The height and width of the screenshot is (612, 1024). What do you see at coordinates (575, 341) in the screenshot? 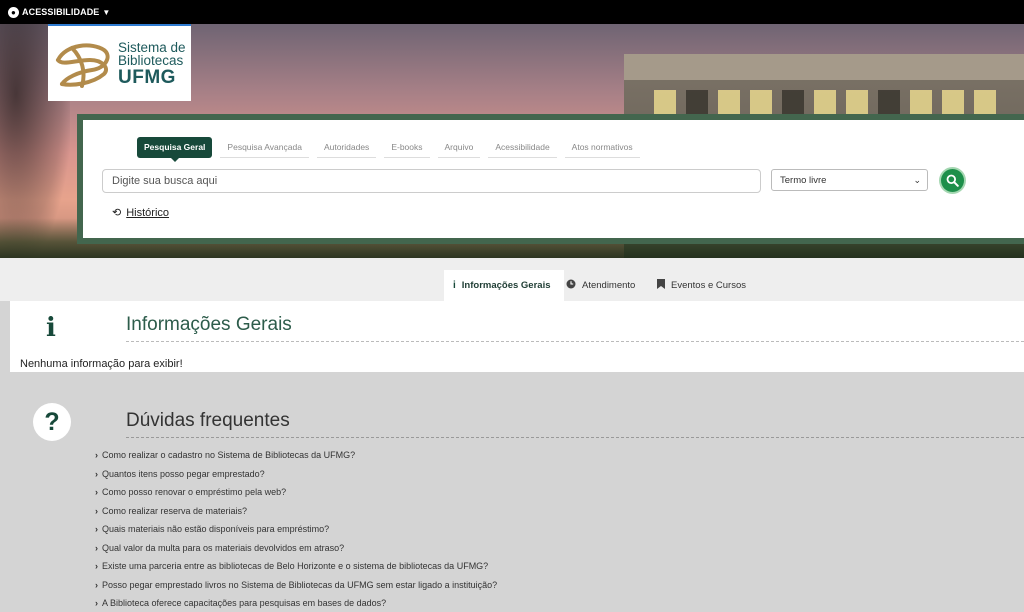
I see `info-title-divider` at bounding box center [575, 341].